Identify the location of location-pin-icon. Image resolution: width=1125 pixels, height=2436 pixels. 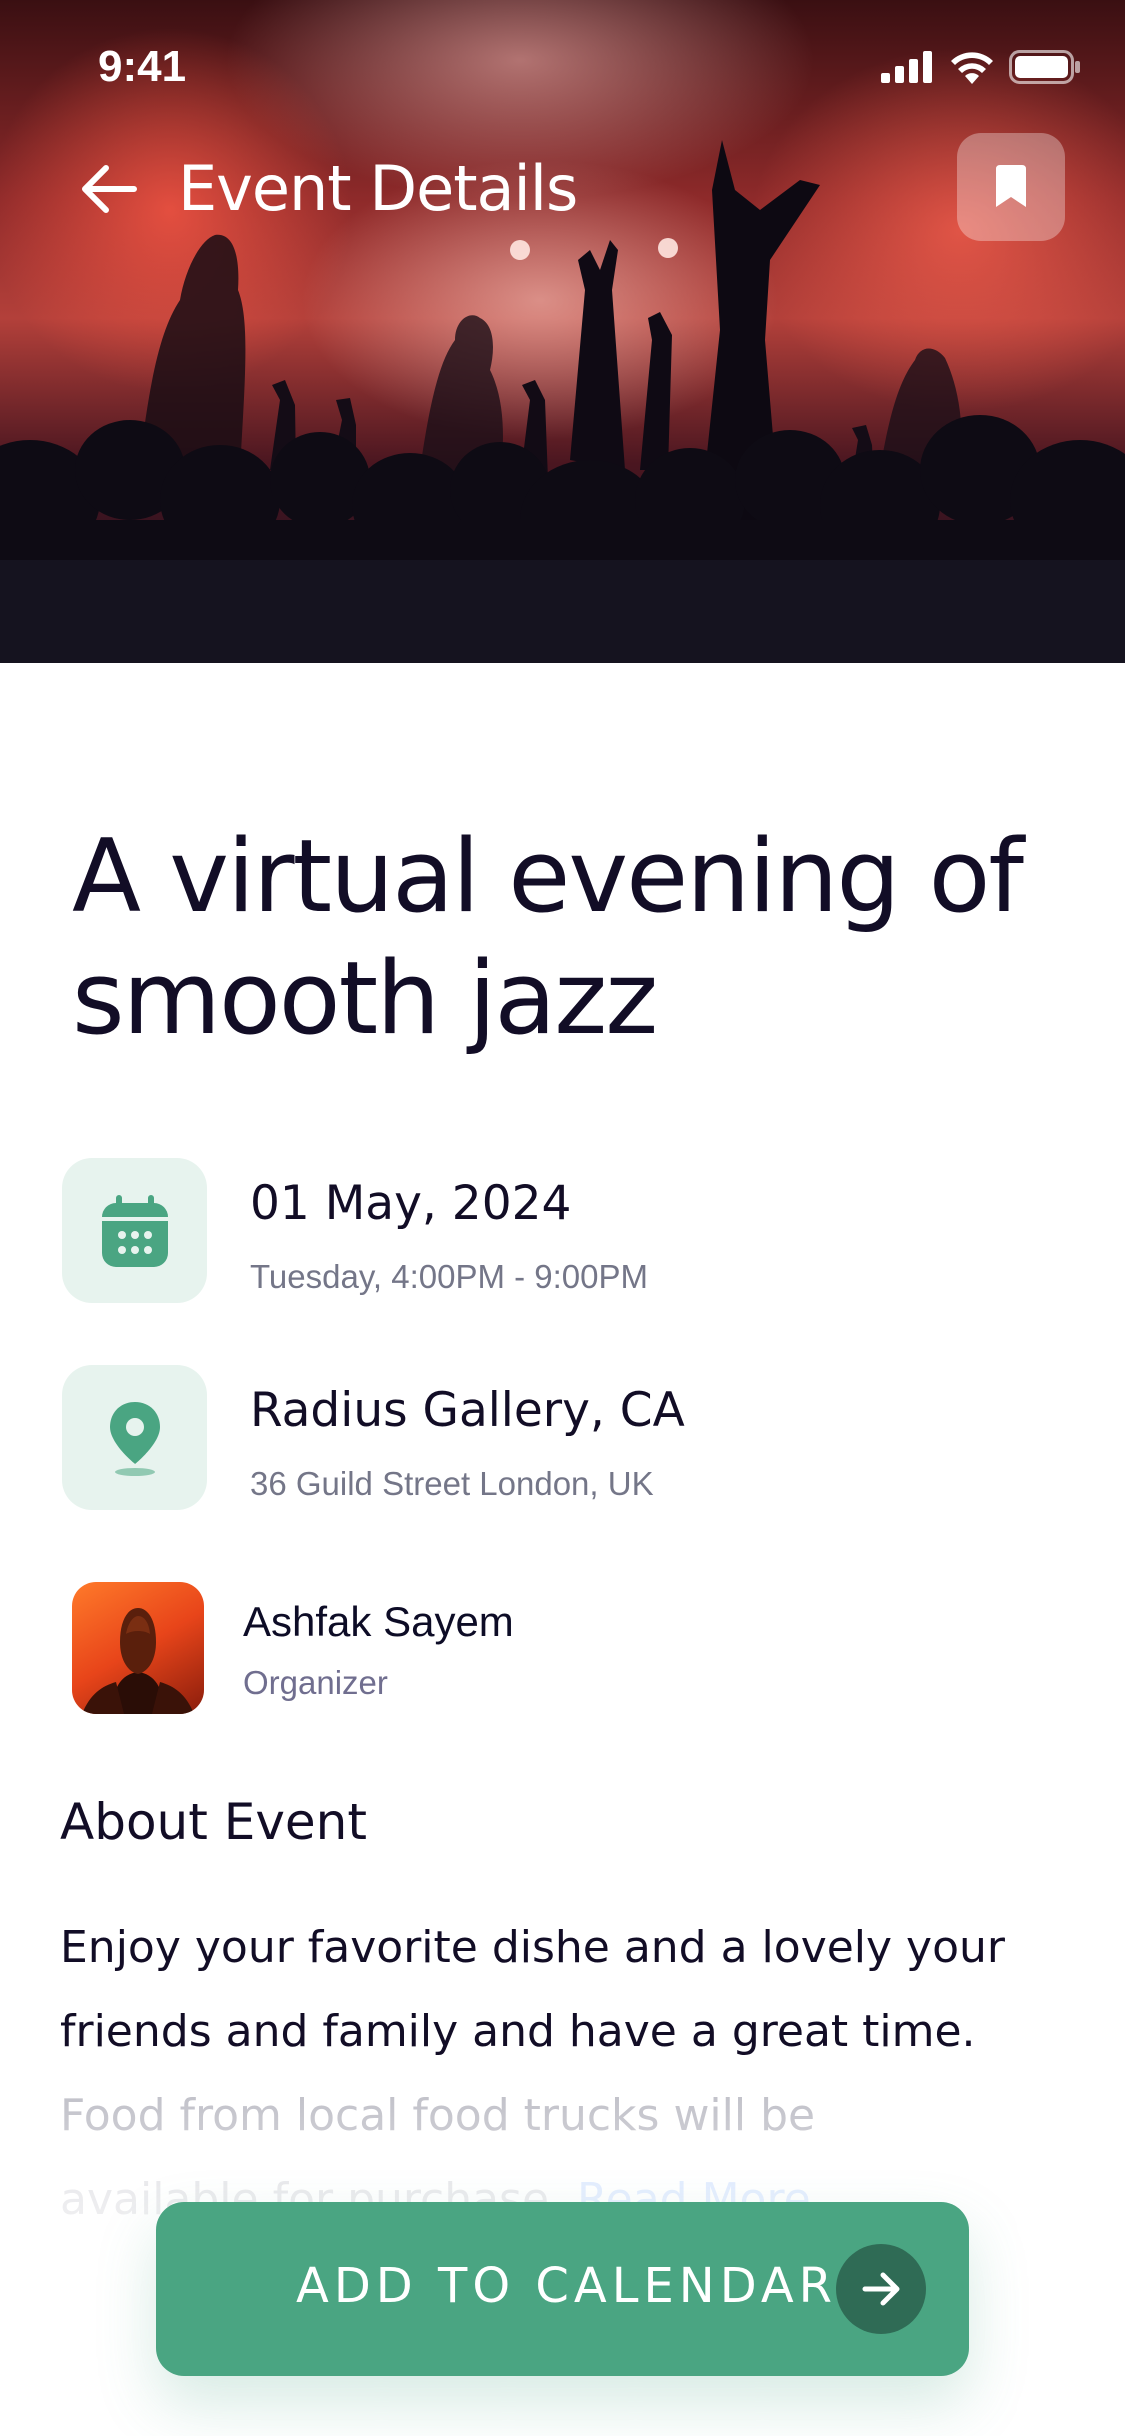
(134, 1438).